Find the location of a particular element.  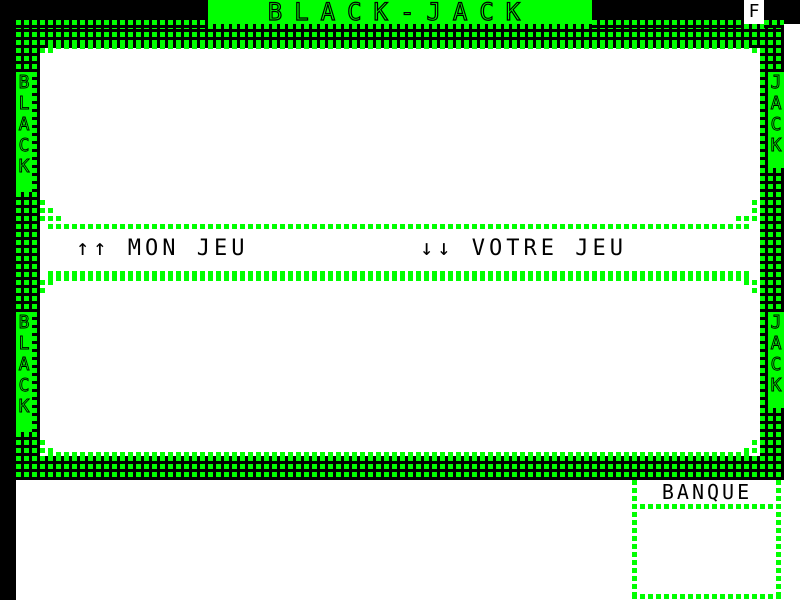

left-side-label-bottom: B L A C K is located at coordinates (24, 365).